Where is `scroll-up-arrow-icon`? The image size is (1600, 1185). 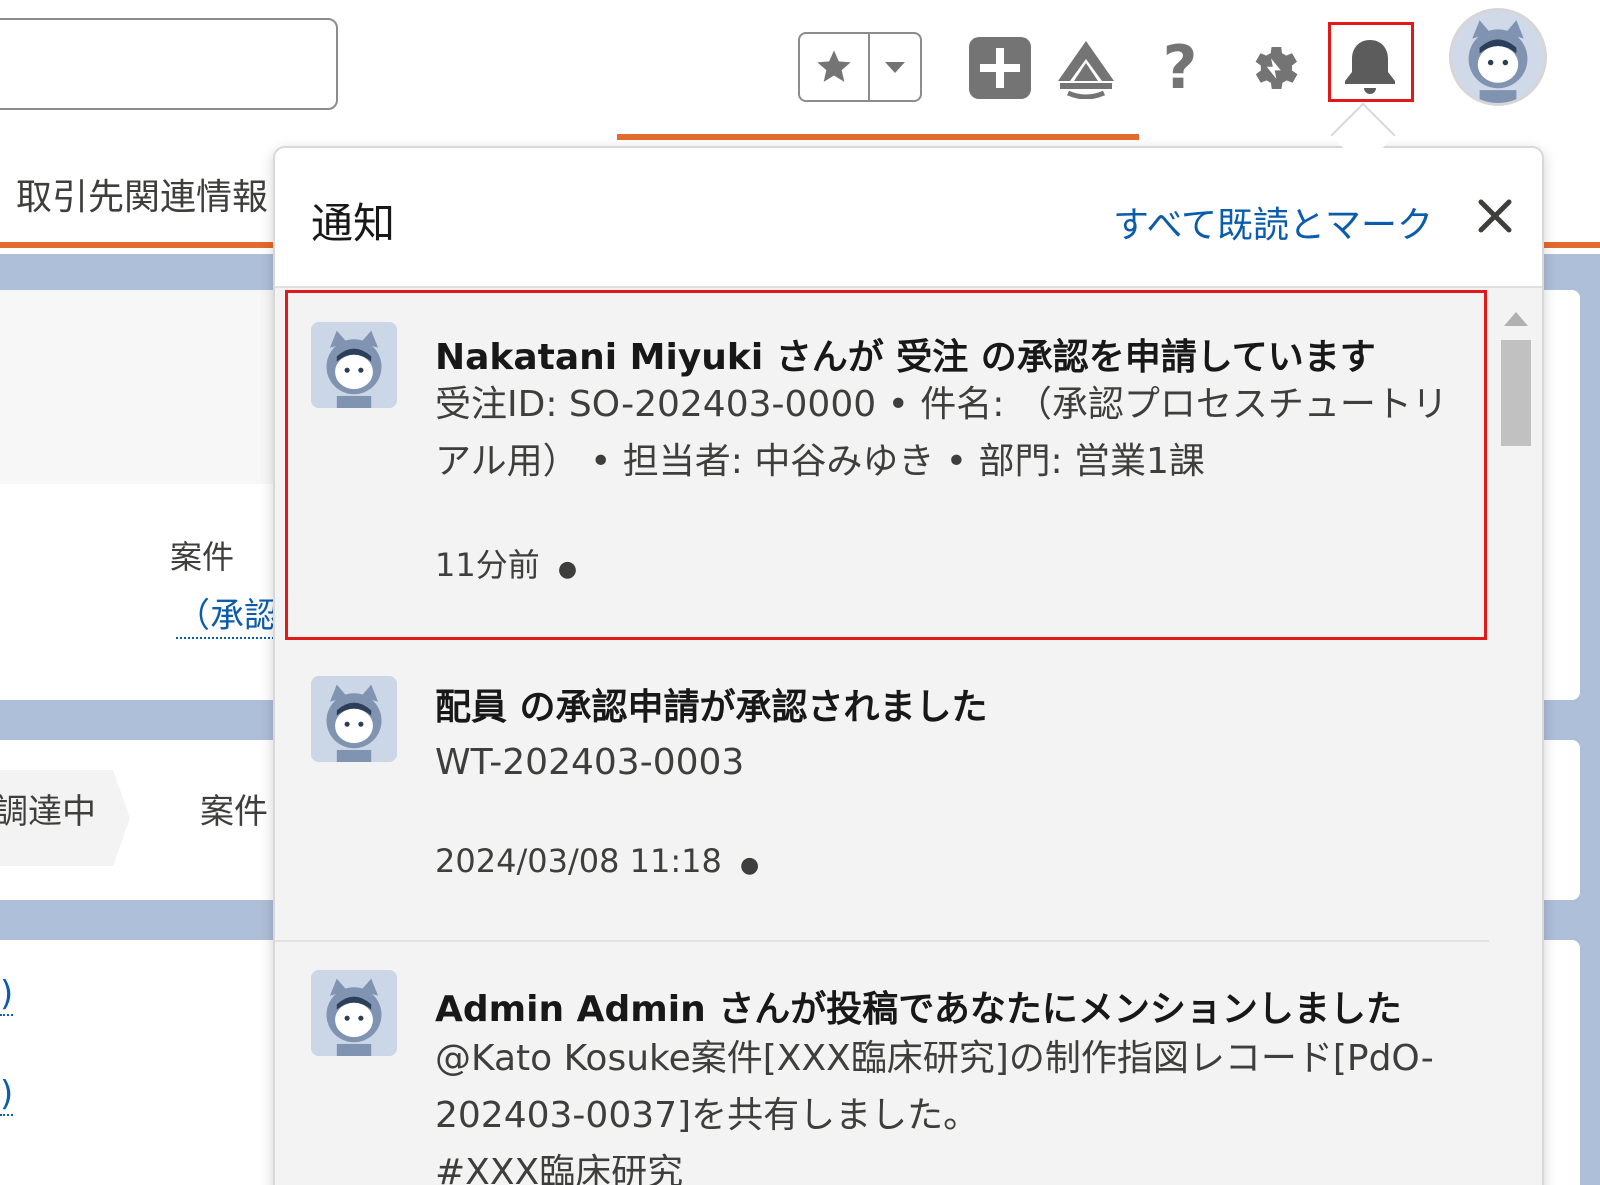
scroll-up-arrow-icon is located at coordinates (1516, 319).